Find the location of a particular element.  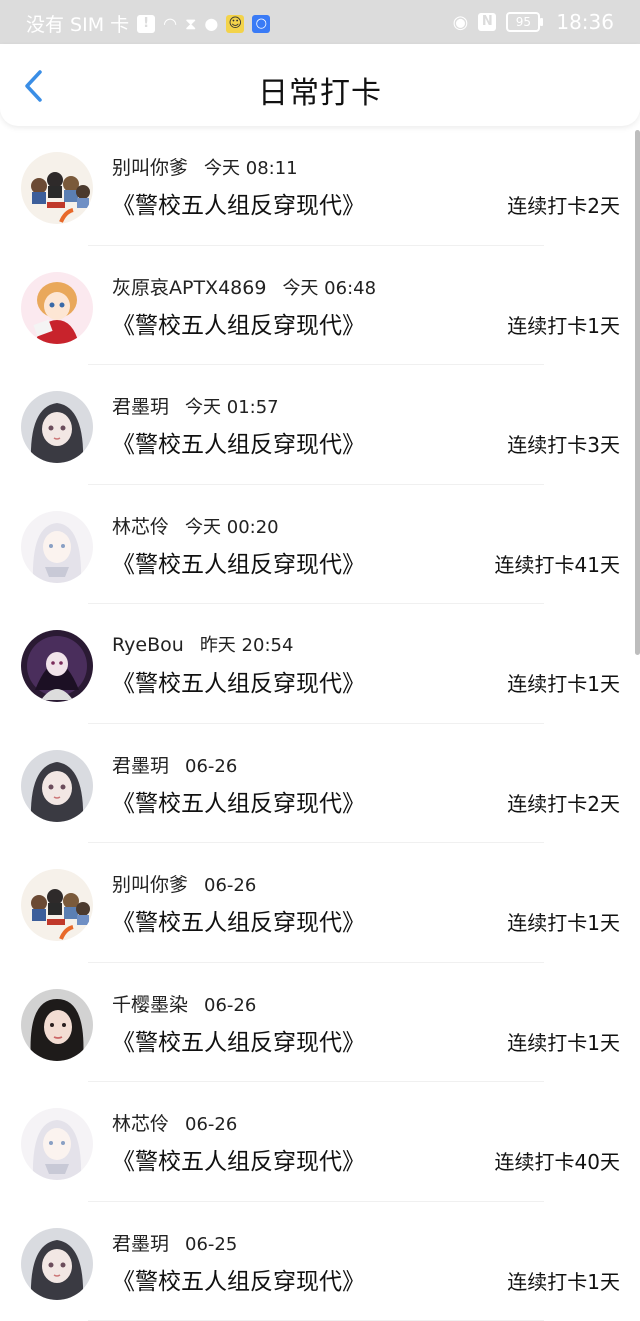

app-notification-icon: ☺ is located at coordinates (235, 24).